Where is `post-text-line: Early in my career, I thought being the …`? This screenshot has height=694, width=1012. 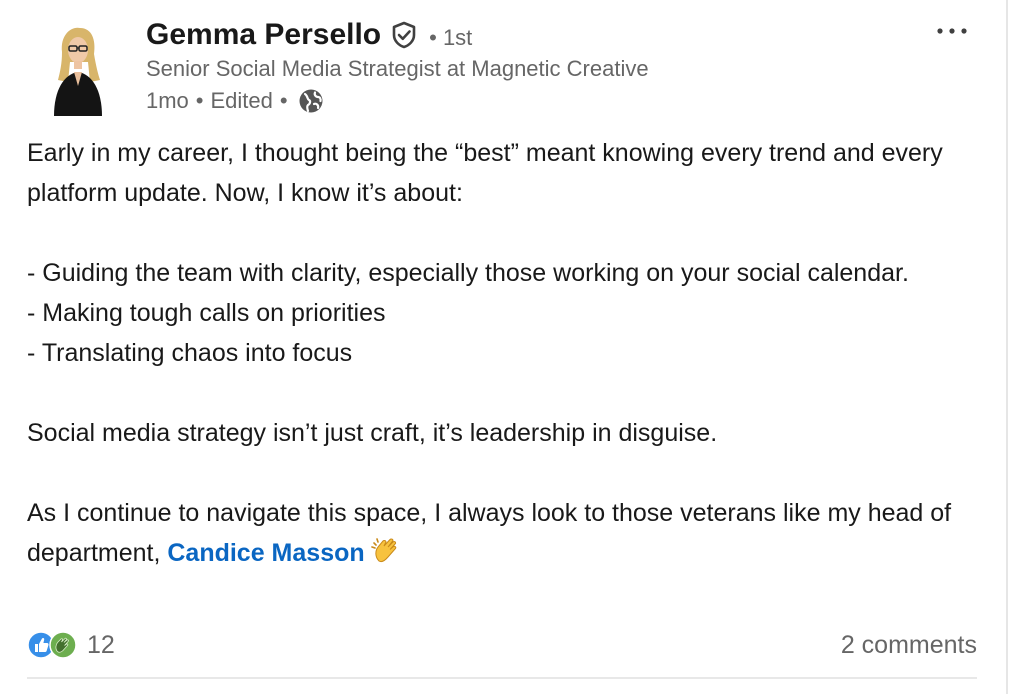 post-text-line: Early in my career, I thought being the … is located at coordinates (485, 173).